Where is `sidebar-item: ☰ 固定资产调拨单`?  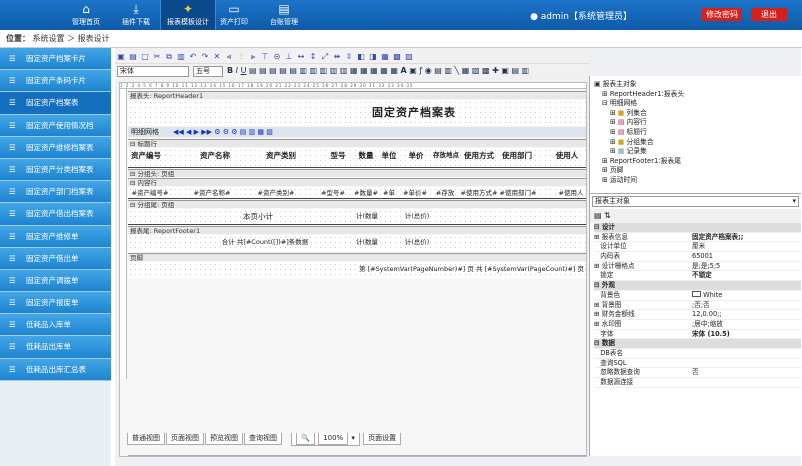
sidebar-item: ☰ 固定资产调拨单 is located at coordinates (55, 281).